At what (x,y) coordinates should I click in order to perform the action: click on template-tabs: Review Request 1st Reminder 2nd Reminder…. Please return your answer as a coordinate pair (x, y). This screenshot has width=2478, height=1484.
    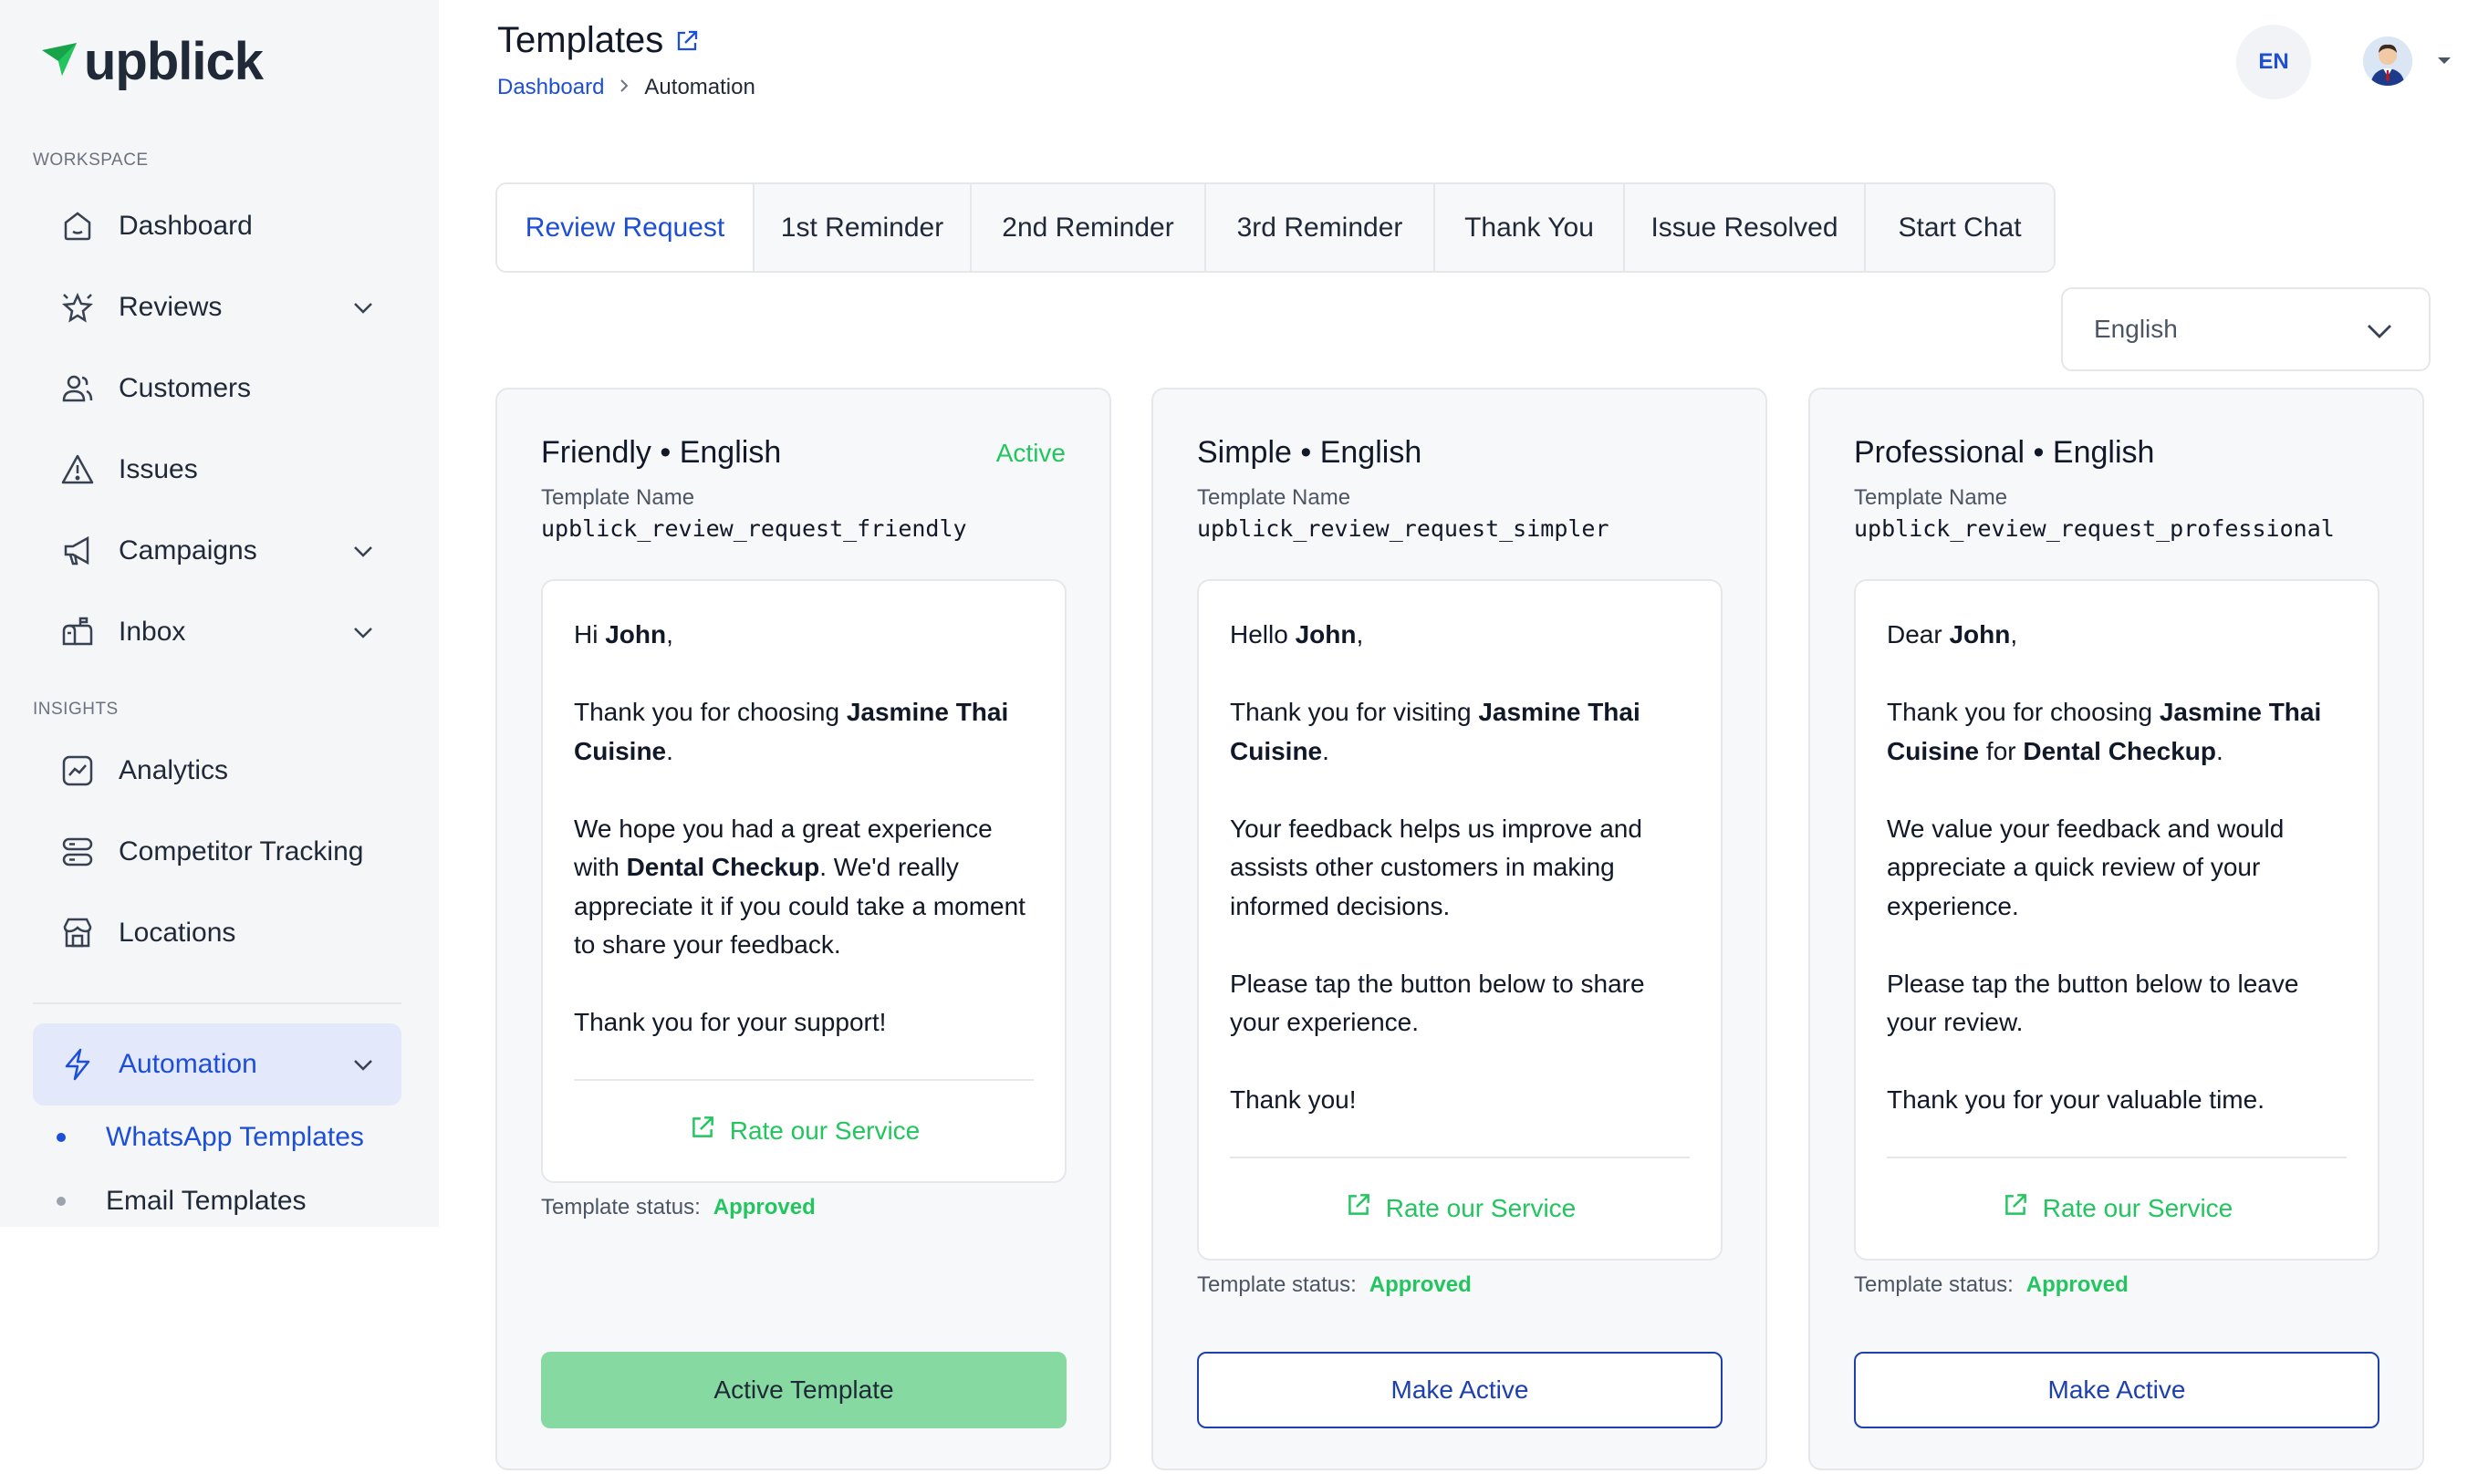
    Looking at the image, I should click on (1275, 228).